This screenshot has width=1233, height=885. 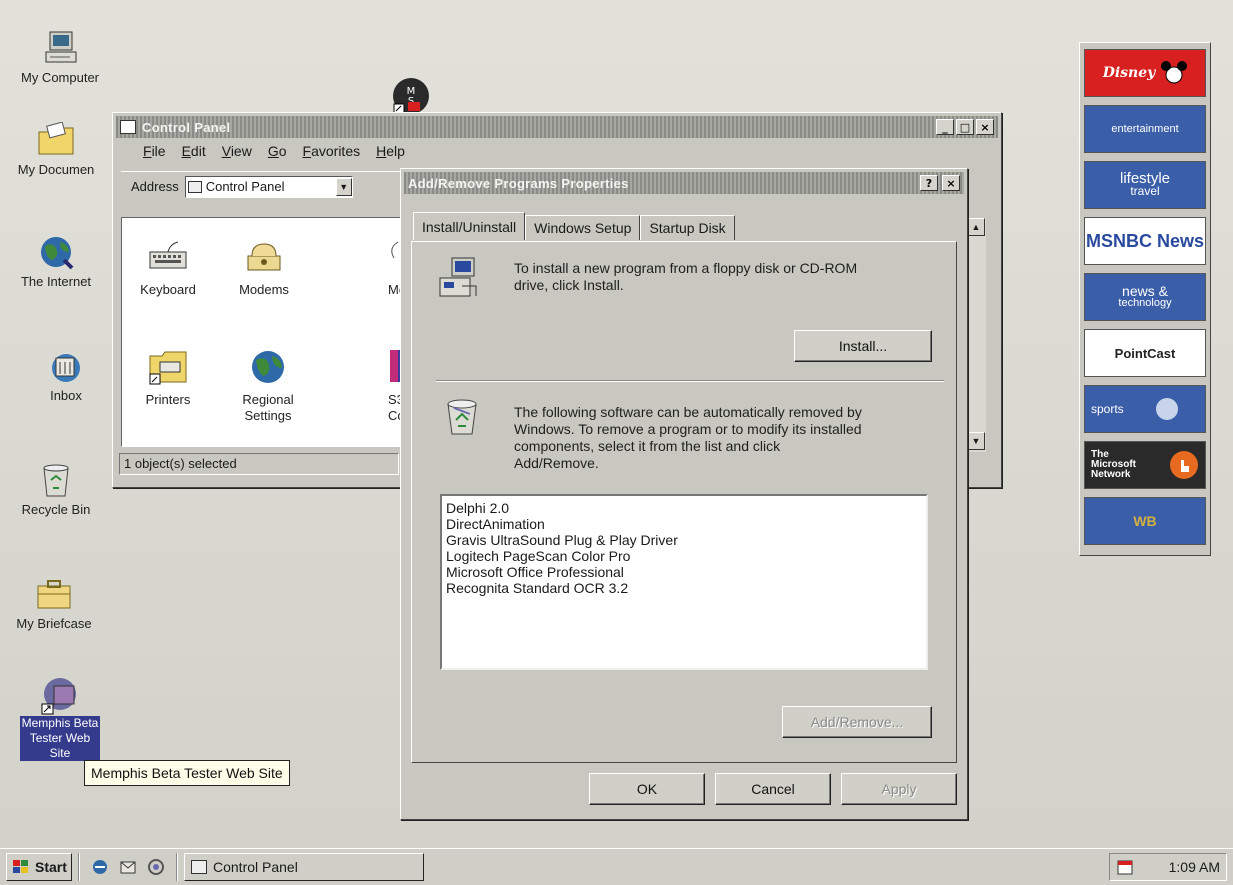 I want to click on menu-view: View, so click(x=237, y=151).